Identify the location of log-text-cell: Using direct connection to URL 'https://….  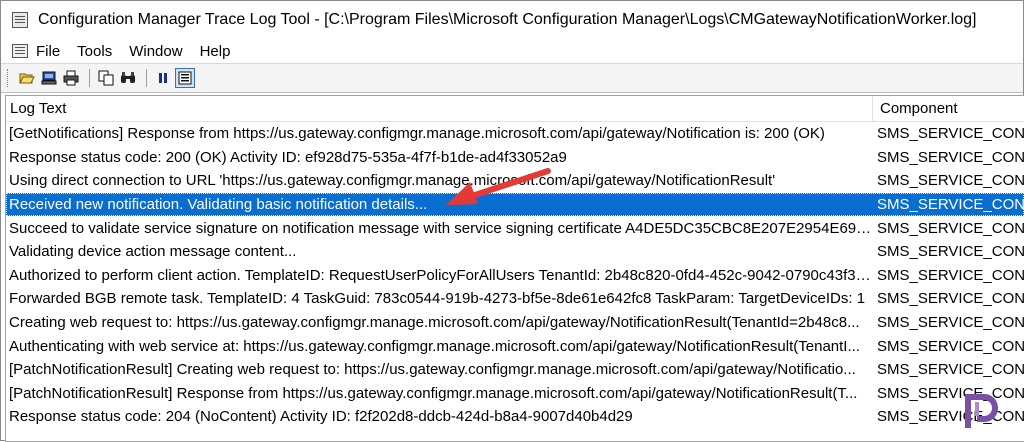
(392, 181).